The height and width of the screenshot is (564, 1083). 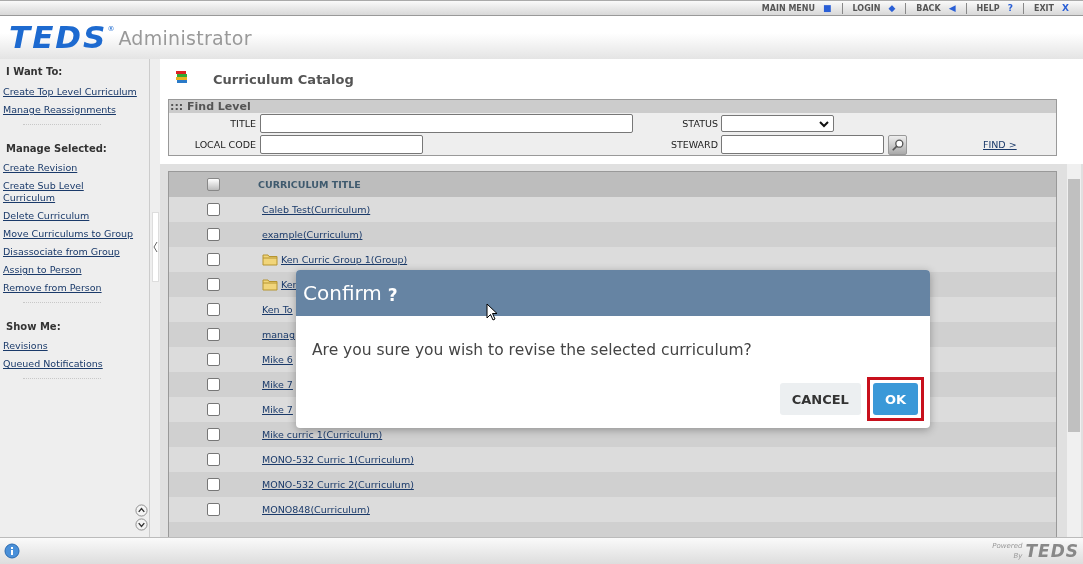 What do you see at coordinates (700, 123) in the screenshot?
I see `field-label: STATUS` at bounding box center [700, 123].